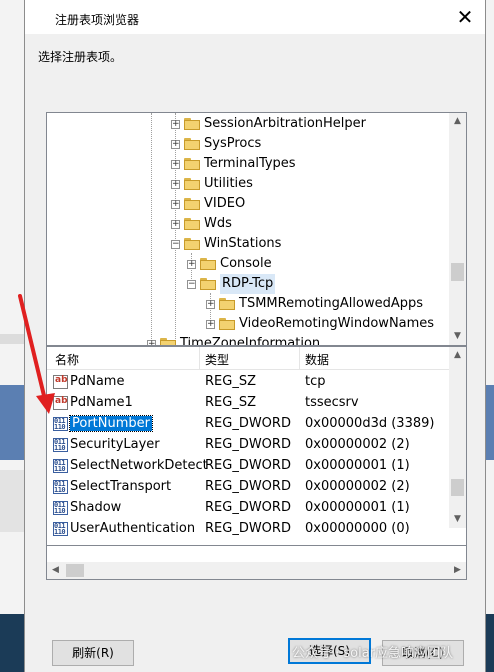 The width and height of the screenshot is (494, 672). What do you see at coordinates (101, 402) in the screenshot?
I see `value-name: PdName1` at bounding box center [101, 402].